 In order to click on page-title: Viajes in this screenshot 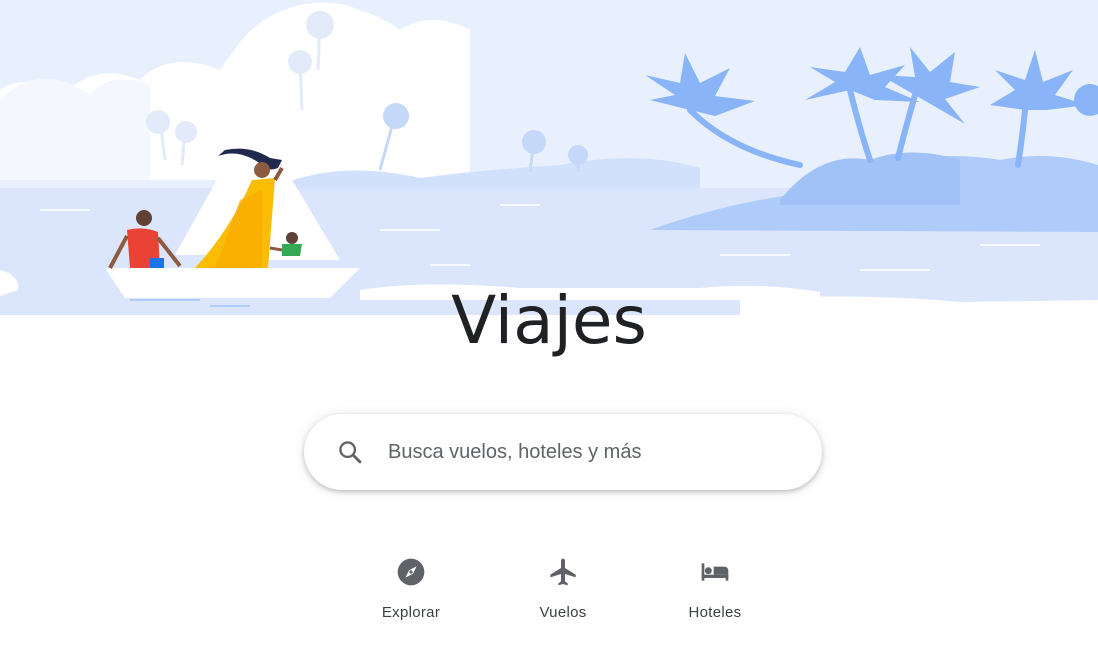, I will do `click(549, 320)`.